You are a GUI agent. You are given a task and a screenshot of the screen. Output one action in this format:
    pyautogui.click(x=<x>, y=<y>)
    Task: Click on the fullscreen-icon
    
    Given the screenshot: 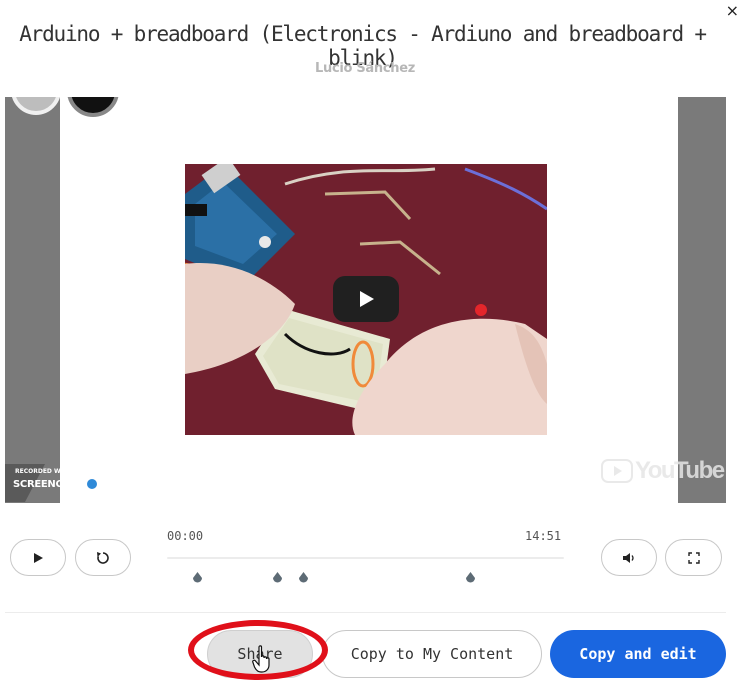 What is the action you would take?
    pyautogui.click(x=693, y=557)
    